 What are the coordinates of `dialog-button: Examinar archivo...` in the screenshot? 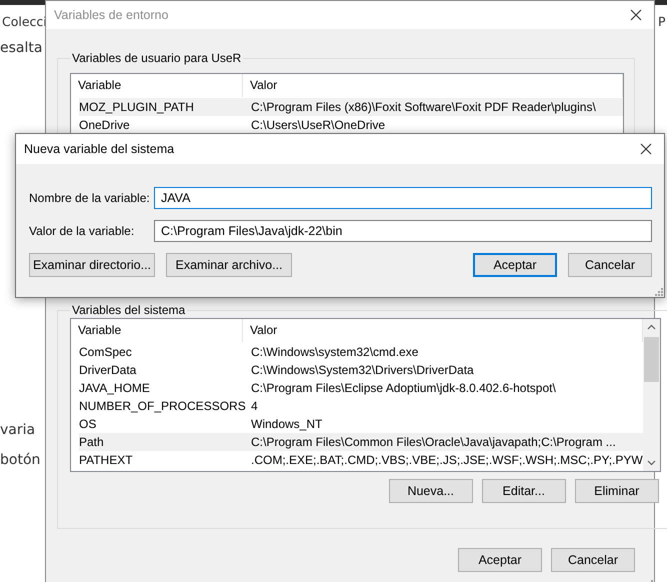 It's located at (229, 265).